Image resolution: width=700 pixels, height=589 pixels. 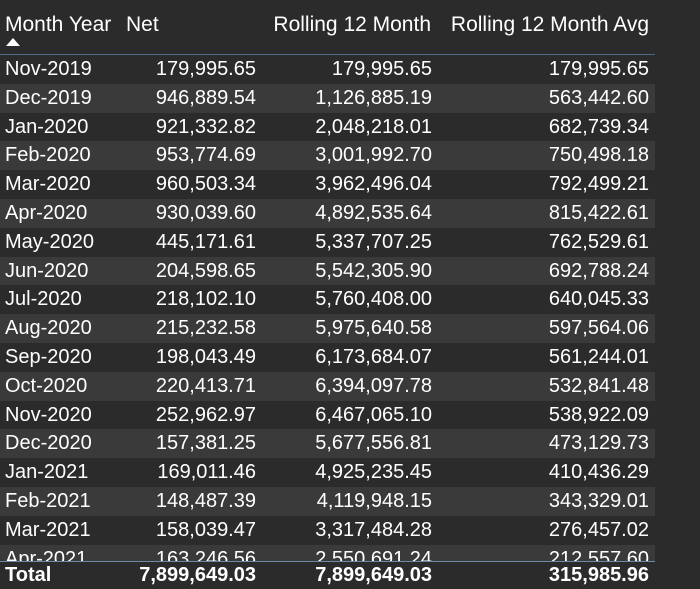 I want to click on cell-net: 157,381.25, so click(x=205, y=443).